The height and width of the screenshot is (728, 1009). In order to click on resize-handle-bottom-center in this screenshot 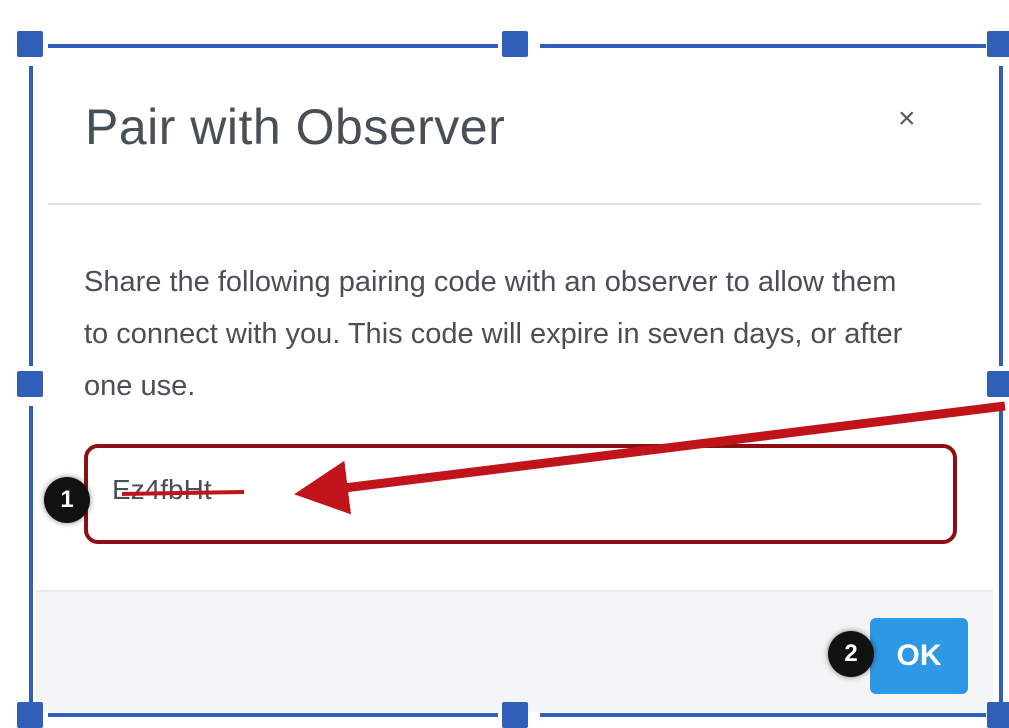, I will do `click(515, 715)`.